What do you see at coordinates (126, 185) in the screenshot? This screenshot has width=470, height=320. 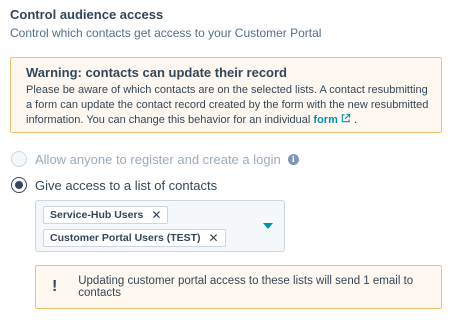 I see `radio-label-list-access: Give access to a list of contacts` at bounding box center [126, 185].